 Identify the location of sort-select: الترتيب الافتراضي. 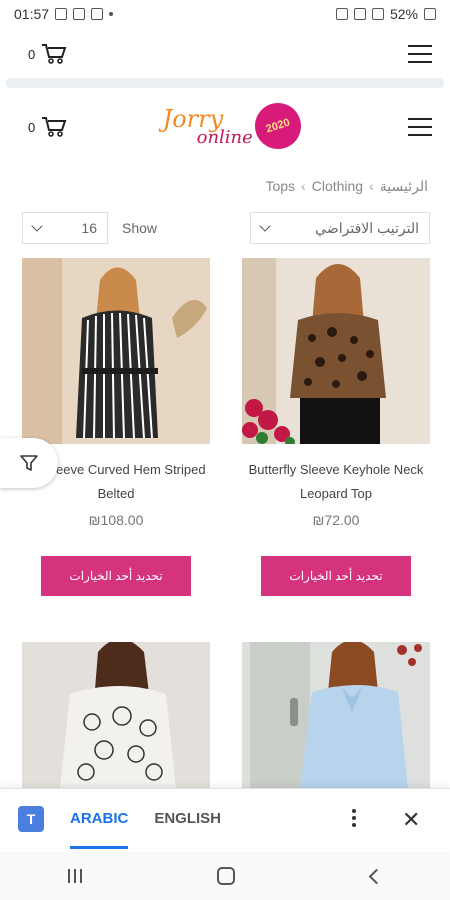
(340, 228).